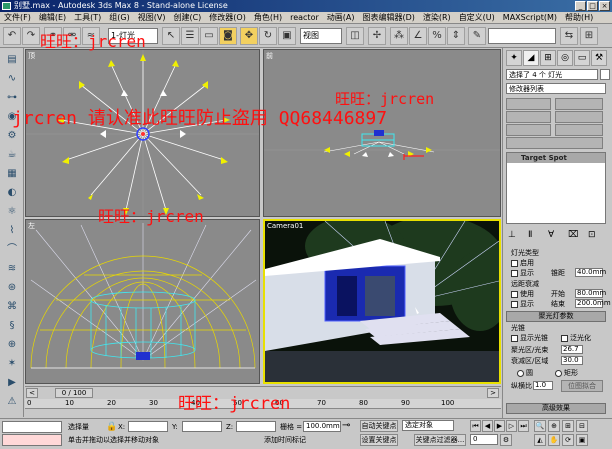 Image resolution: width=612 pixels, height=449 pixels. I want to click on pan-icon: ✋, so click(554, 440).